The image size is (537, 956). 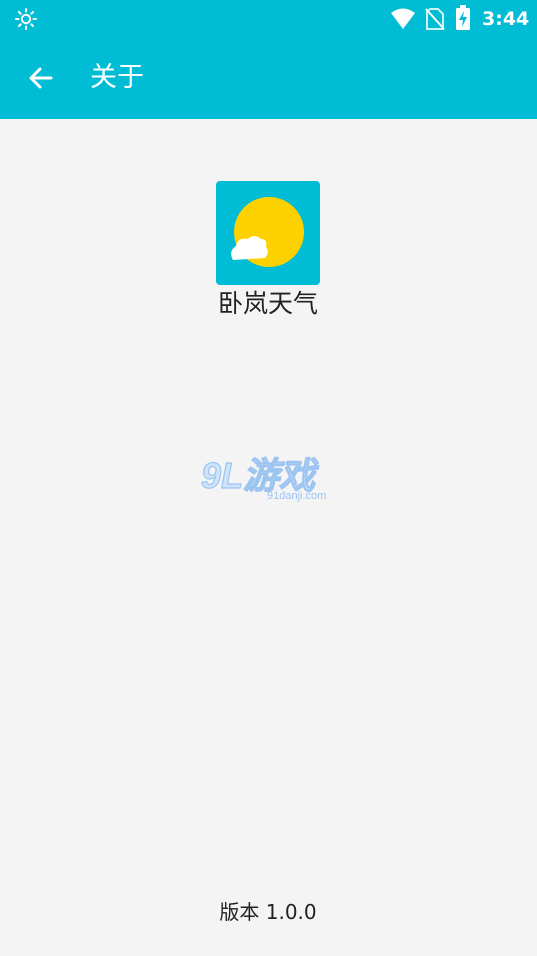 I want to click on page-title: 关于, so click(x=117, y=77).